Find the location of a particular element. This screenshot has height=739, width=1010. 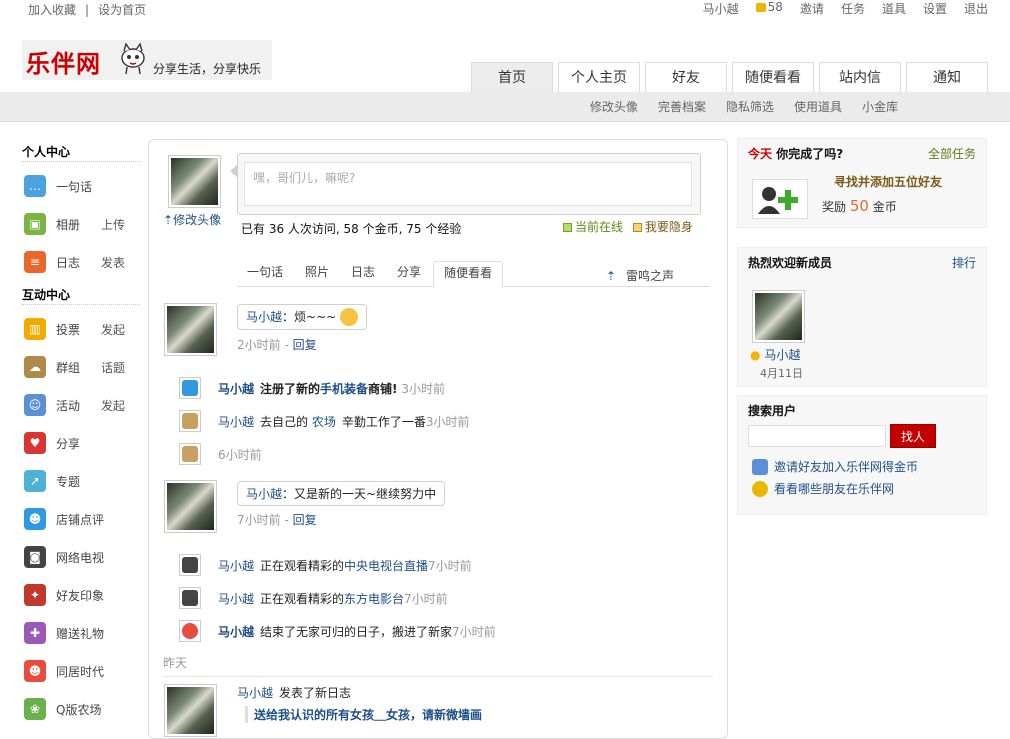

feed-row: 6小时前 is located at coordinates (220, 454).